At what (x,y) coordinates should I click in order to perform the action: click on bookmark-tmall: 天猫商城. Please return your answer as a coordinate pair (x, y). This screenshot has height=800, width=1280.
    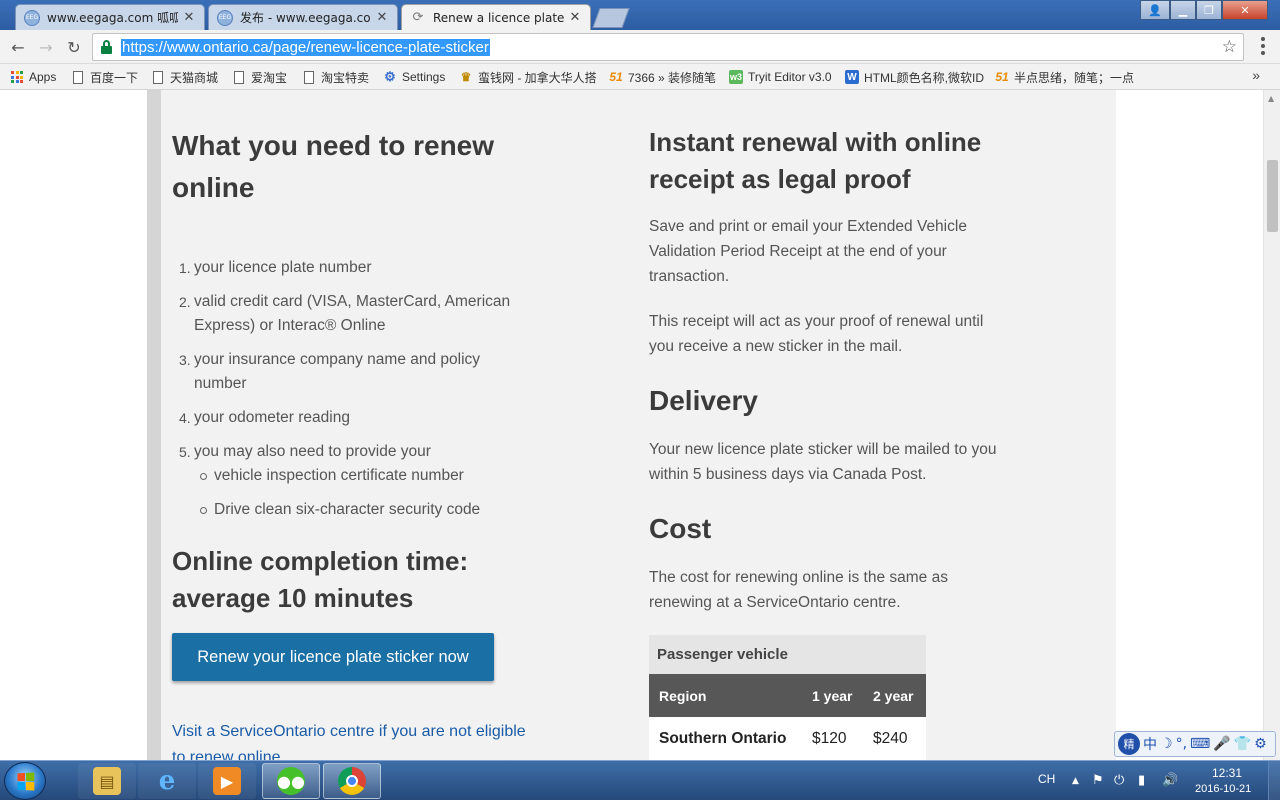
    Looking at the image, I should click on (185, 77).